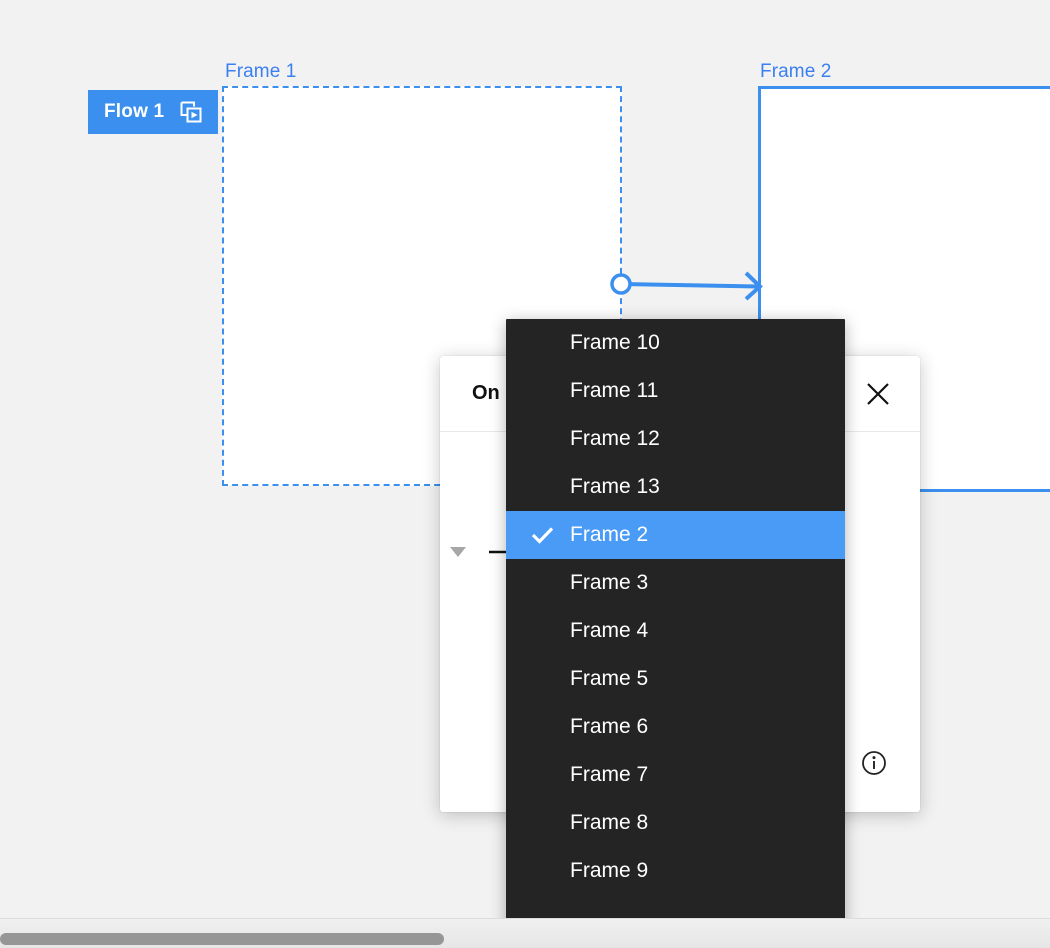 This screenshot has width=1050, height=948. I want to click on dropdown-option-label: Frame 7, so click(609, 774).